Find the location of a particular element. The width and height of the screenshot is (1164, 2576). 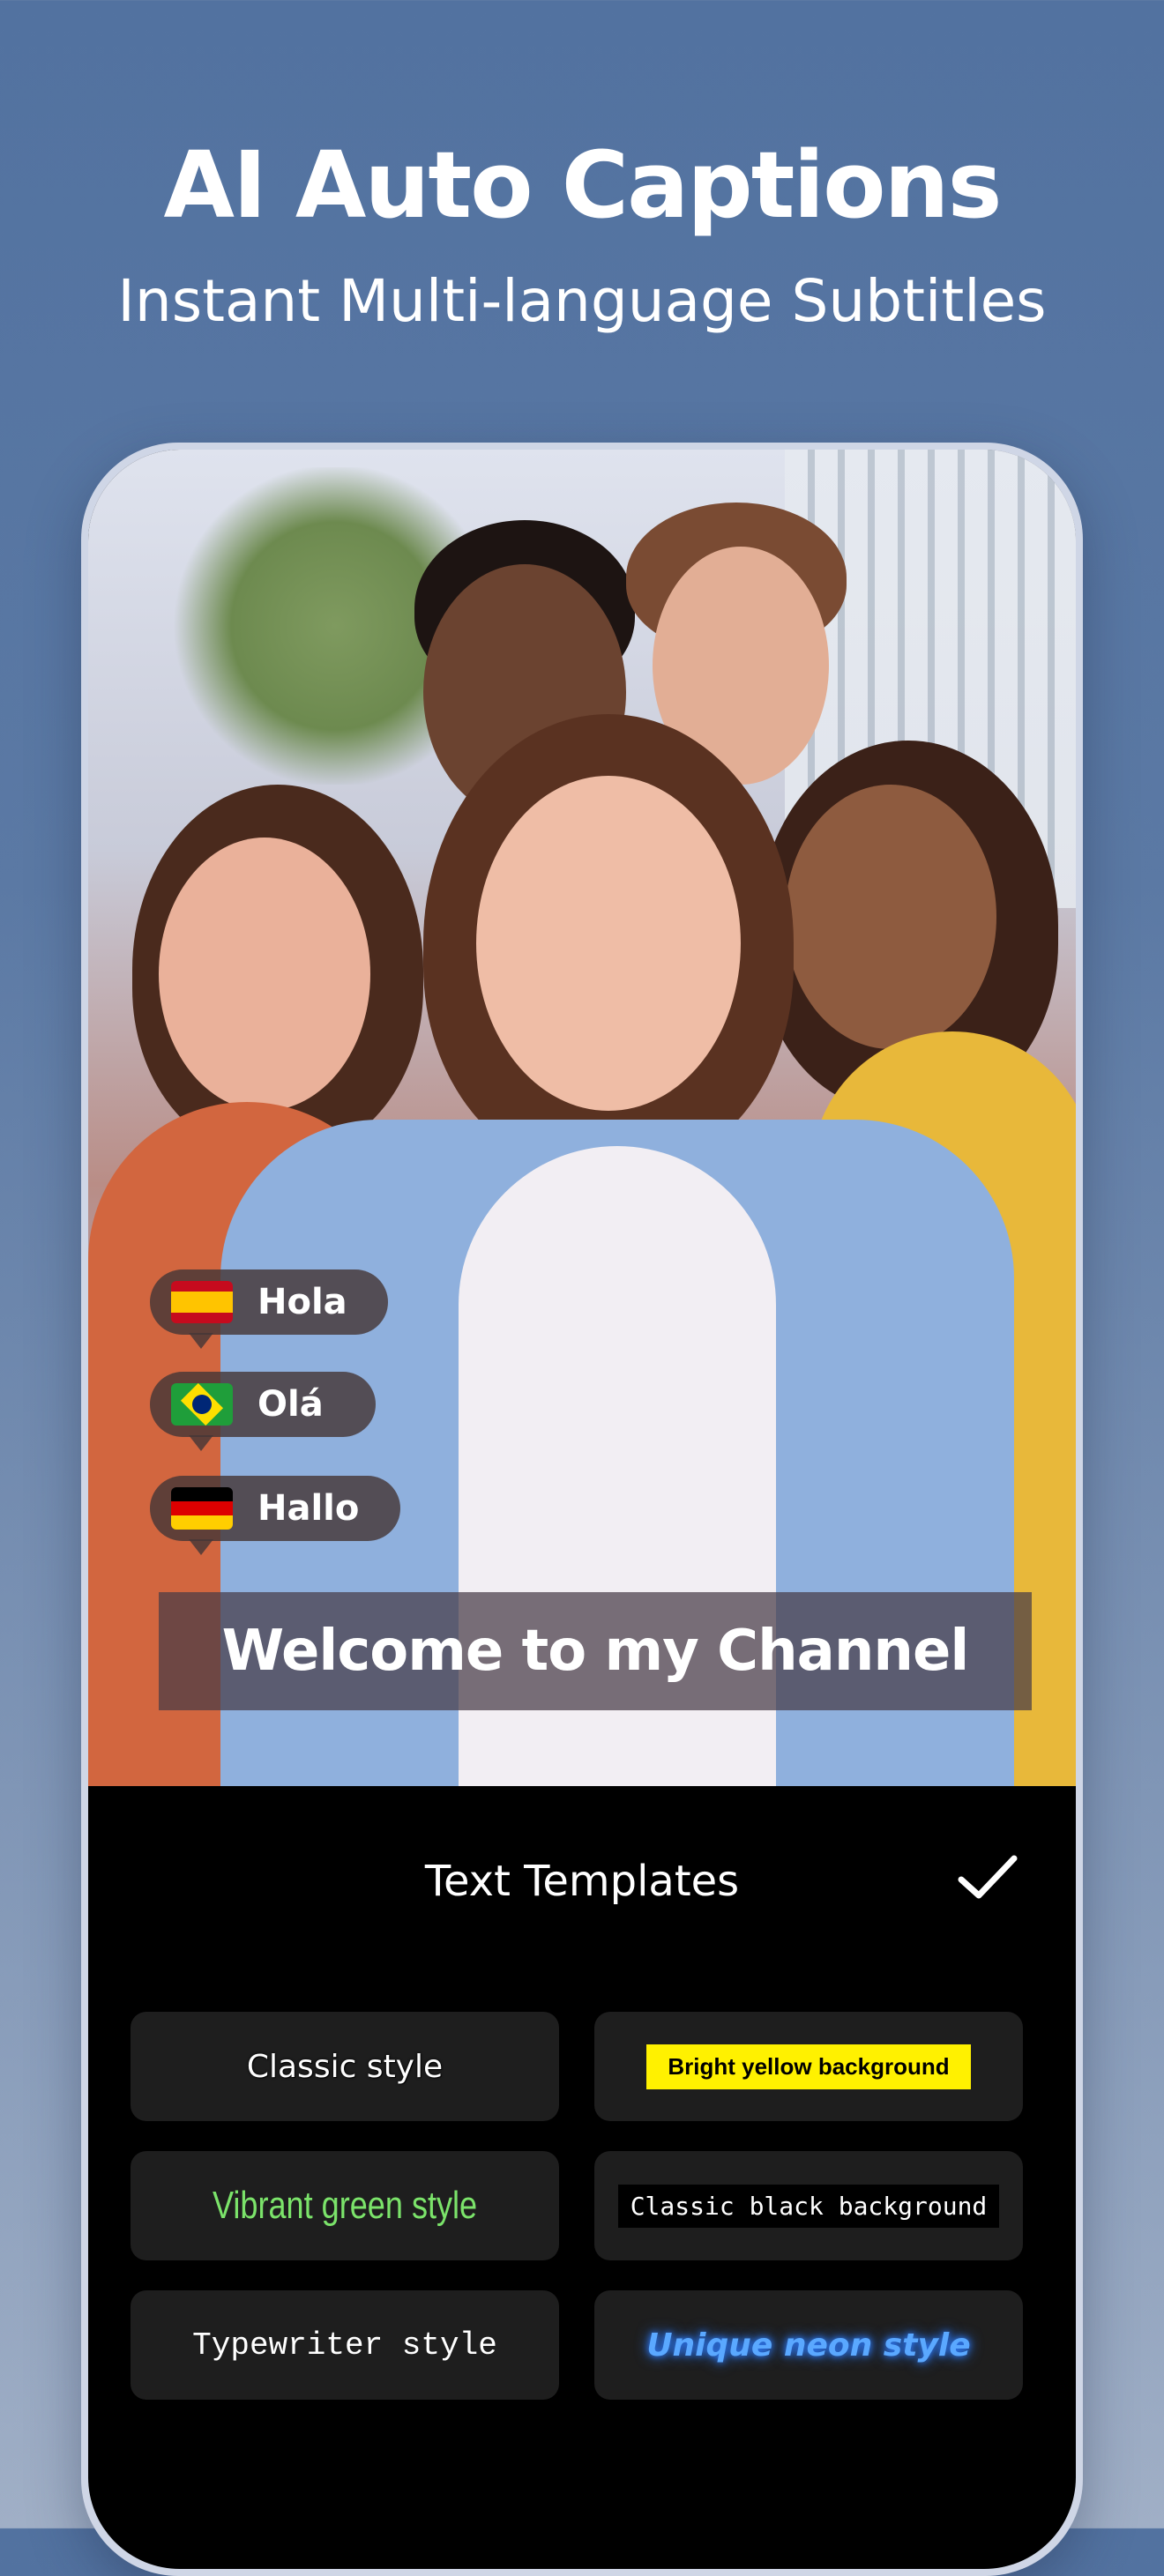

language-bubble-spanish: Hola is located at coordinates (269, 1309).